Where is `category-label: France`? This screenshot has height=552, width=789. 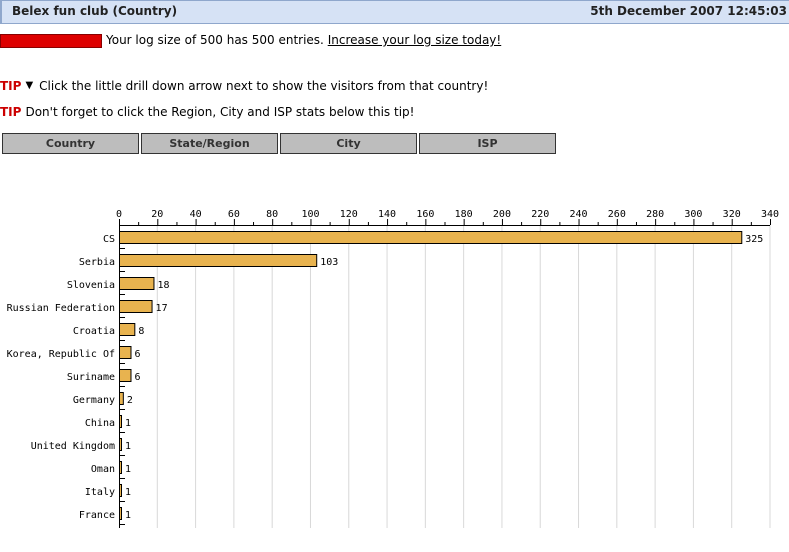
category-label: France is located at coordinates (97, 515).